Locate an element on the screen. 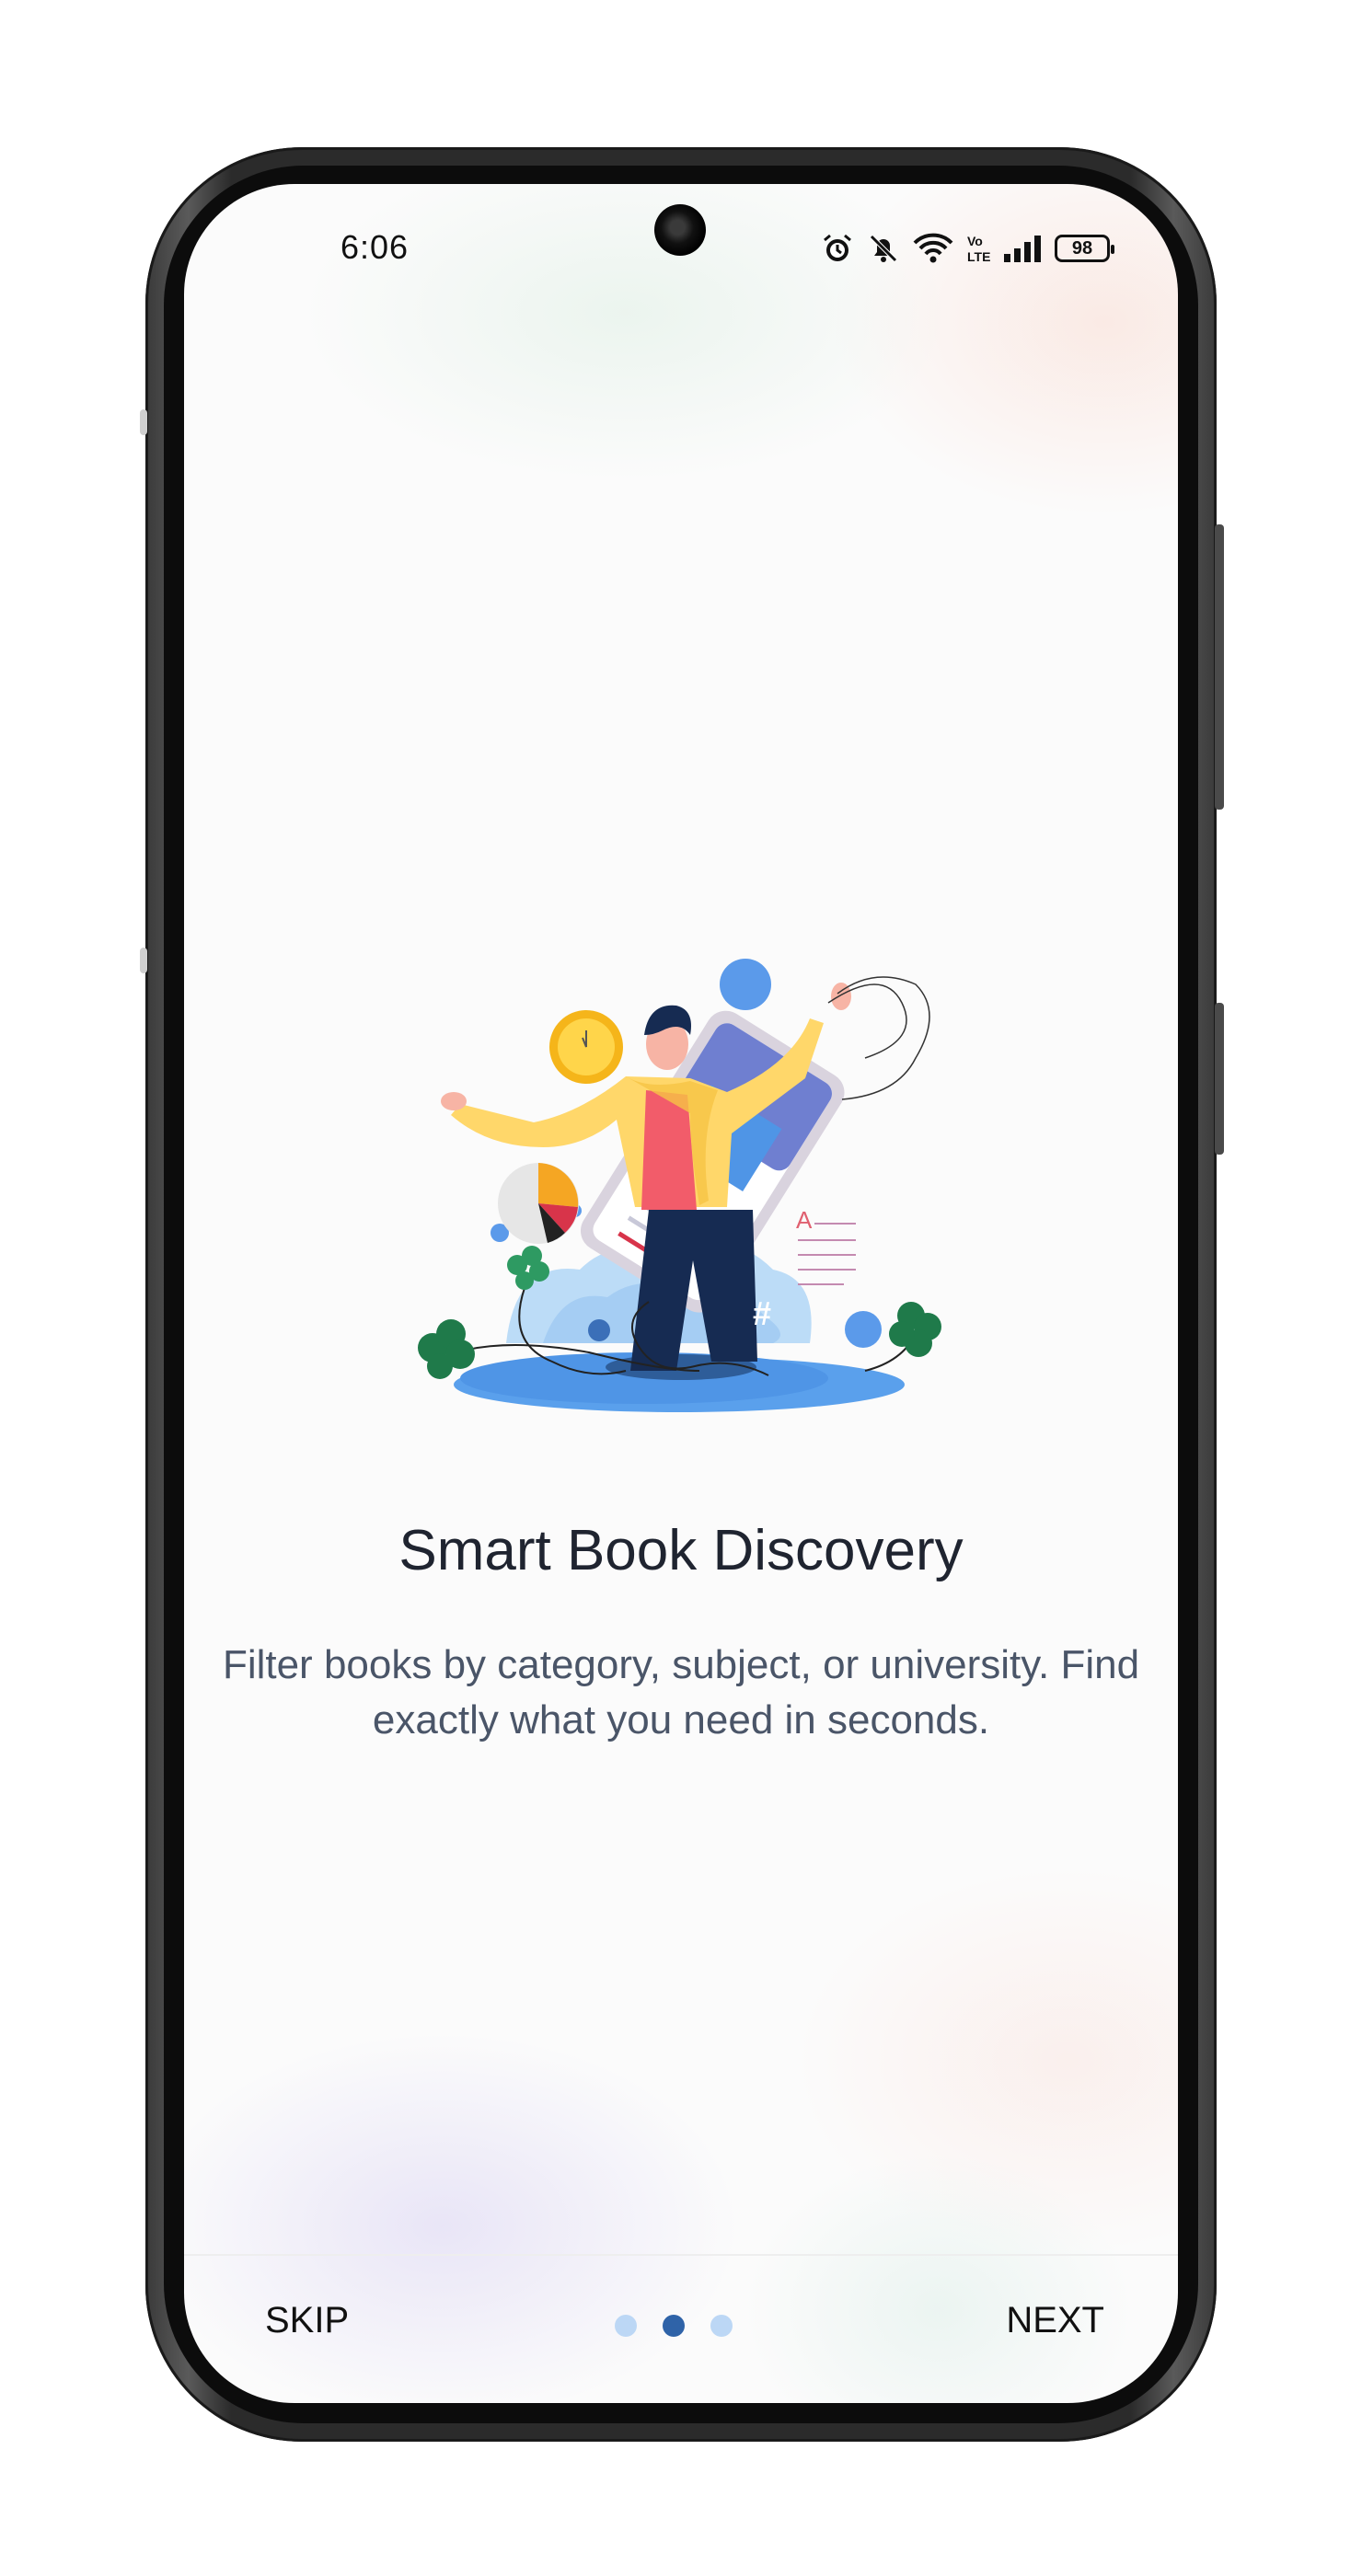 The width and height of the screenshot is (1362, 2576). wifi-icon is located at coordinates (933, 248).